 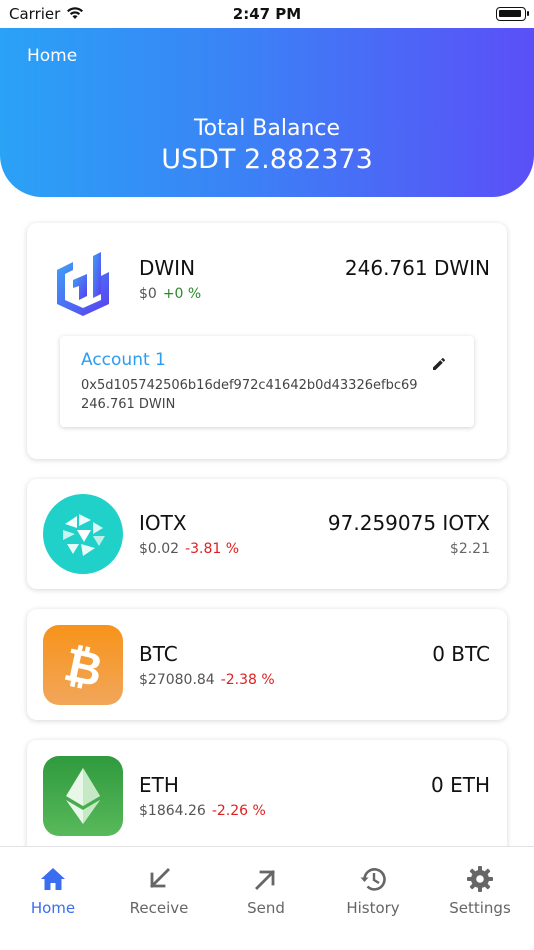 I want to click on asset-symbol: DWIN, so click(x=167, y=268).